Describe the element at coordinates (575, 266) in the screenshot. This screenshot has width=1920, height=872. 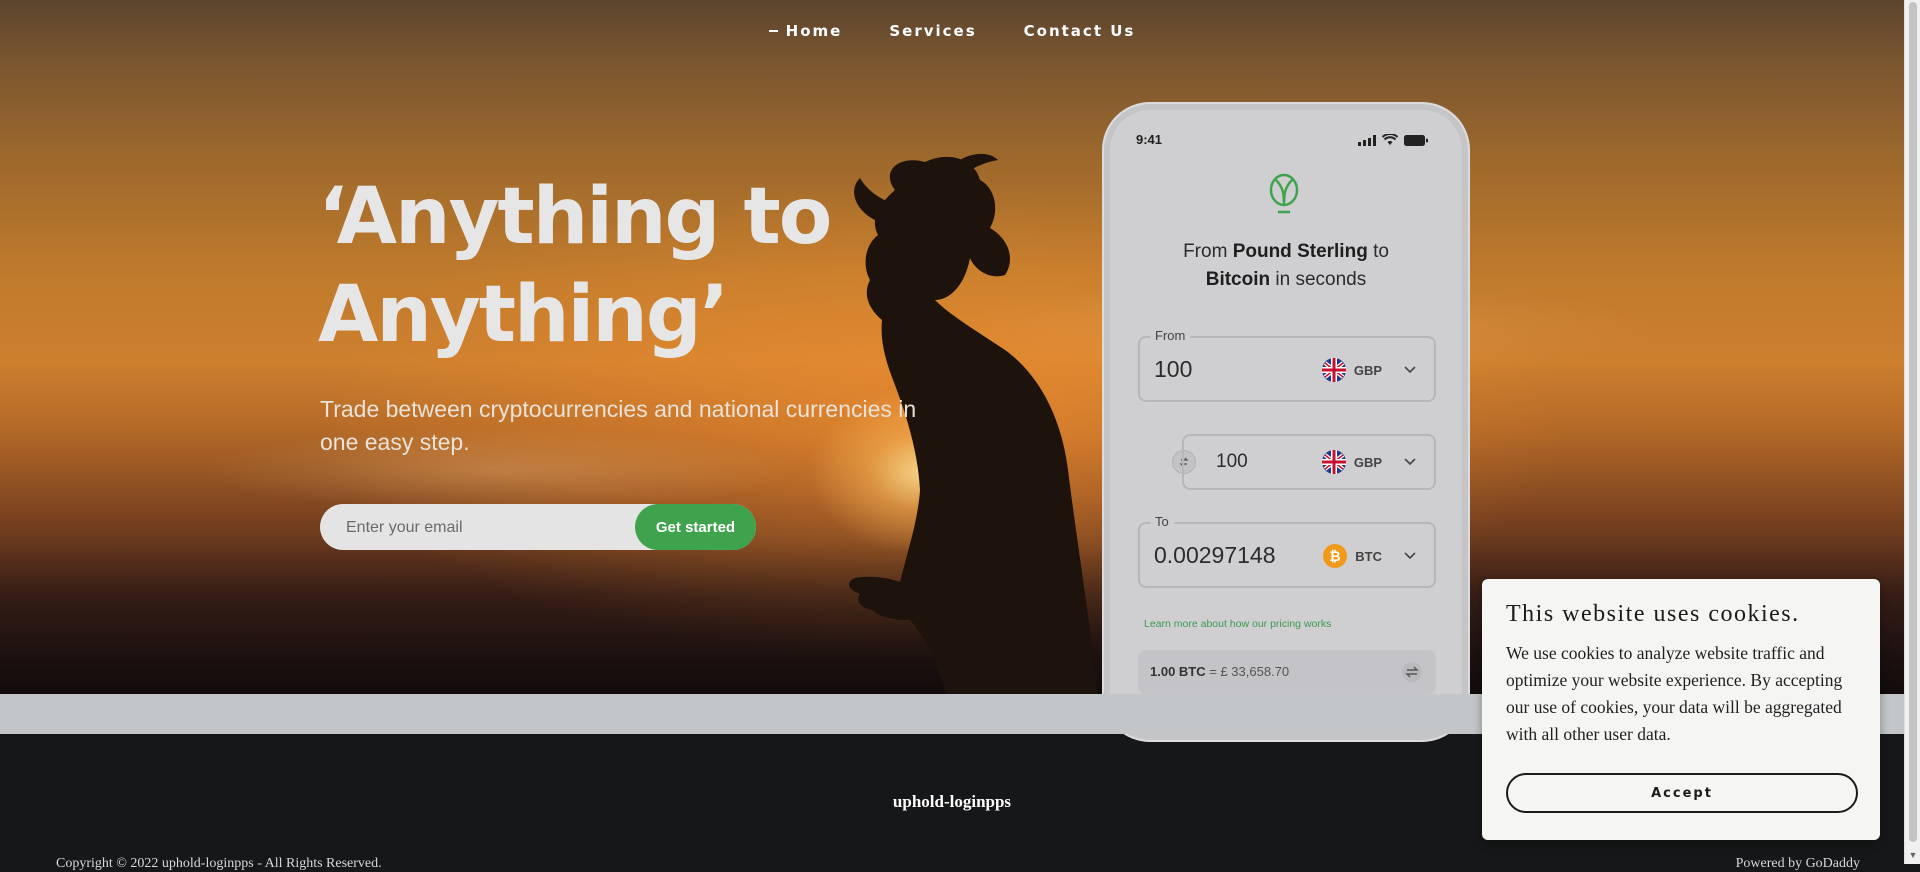
I see `hero-headline: ‘Anything to Anything’` at that location.